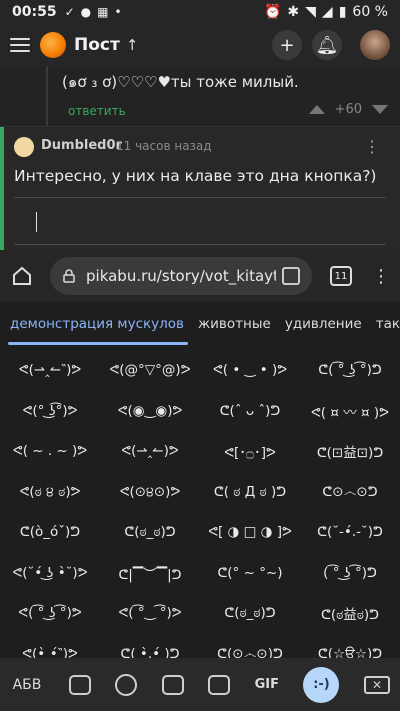  What do you see at coordinates (79, 684) in the screenshot?
I see `sticker-search-icon` at bounding box center [79, 684].